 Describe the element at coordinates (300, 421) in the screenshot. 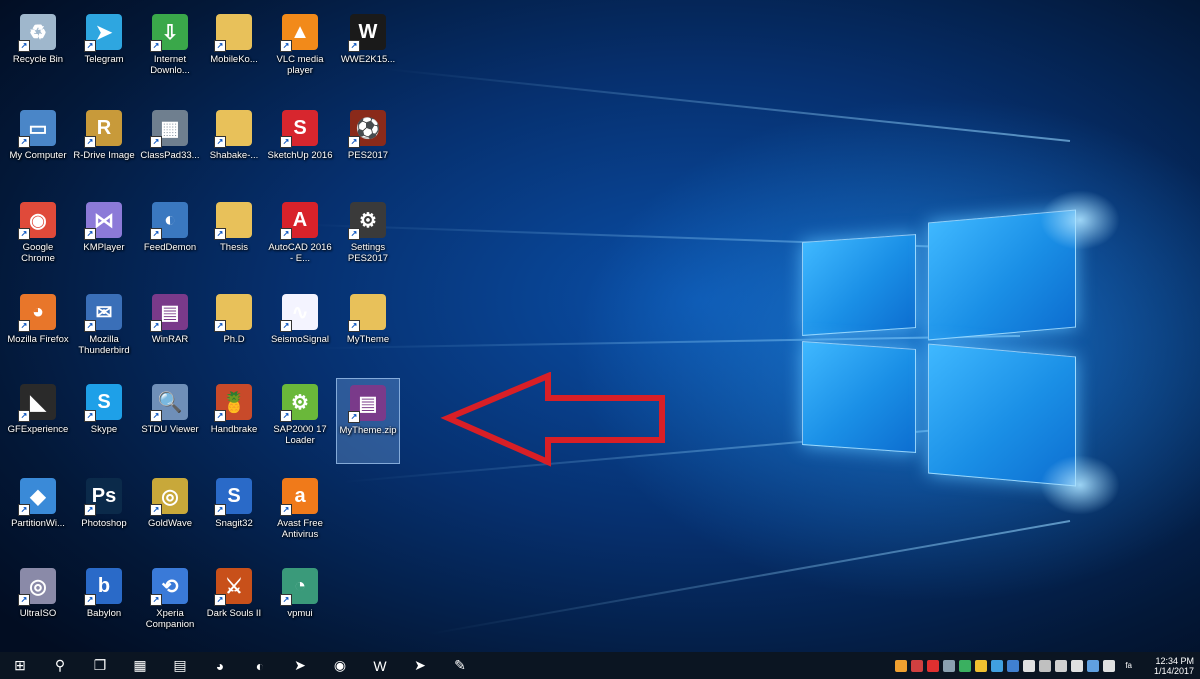

I see `desktop-icon: ⚙ ↗ SAP2000 17 Loader` at that location.